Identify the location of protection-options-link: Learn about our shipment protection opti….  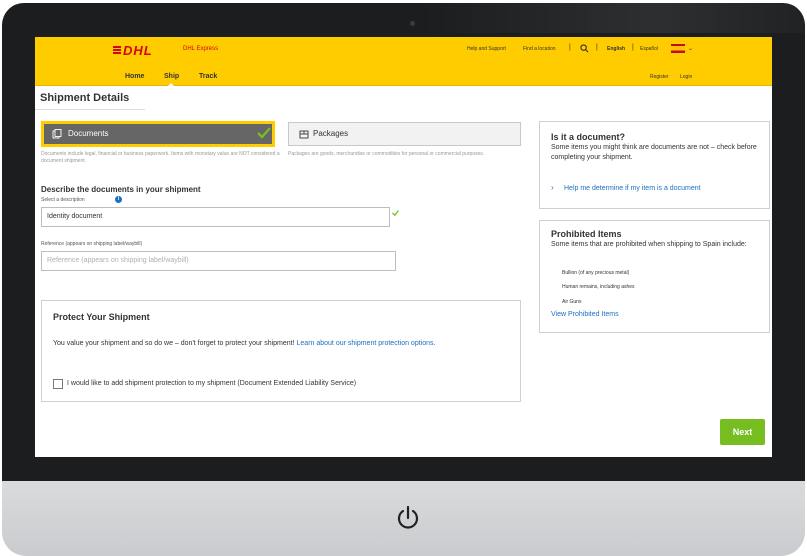
(366, 343).